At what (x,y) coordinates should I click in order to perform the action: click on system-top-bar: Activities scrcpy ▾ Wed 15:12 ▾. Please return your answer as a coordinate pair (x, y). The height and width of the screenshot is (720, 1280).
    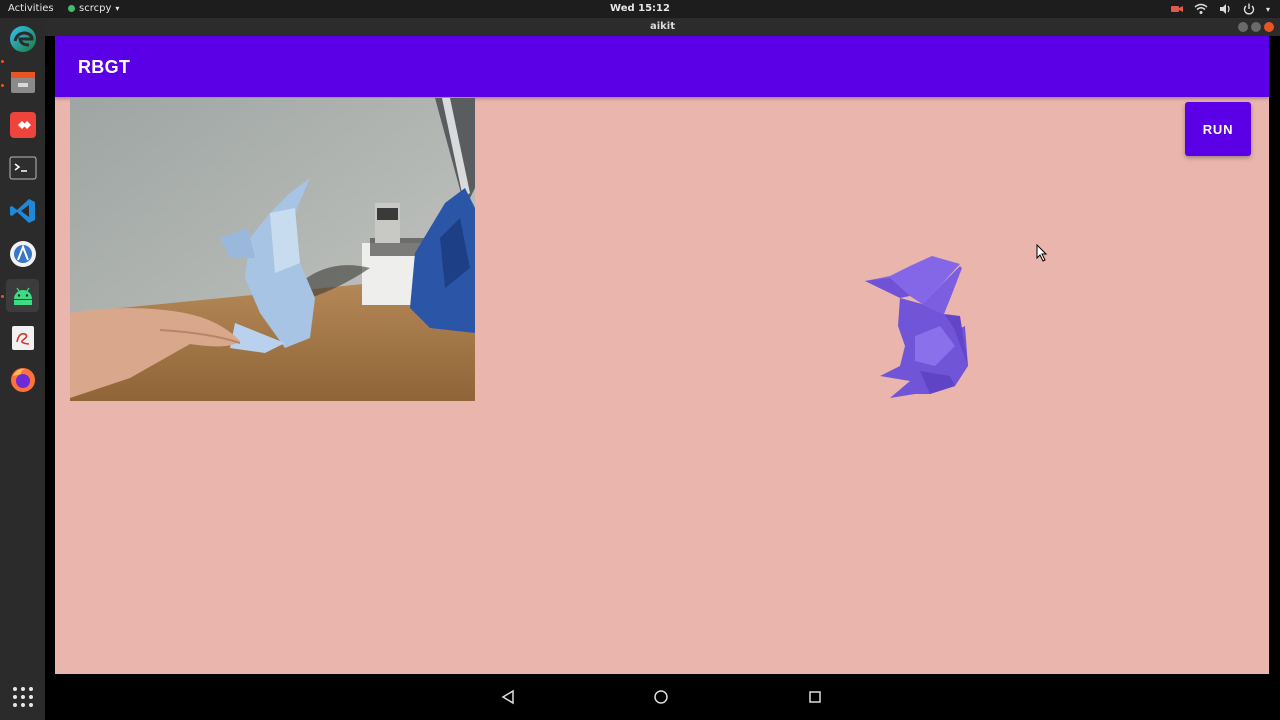
    Looking at the image, I should click on (640, 9).